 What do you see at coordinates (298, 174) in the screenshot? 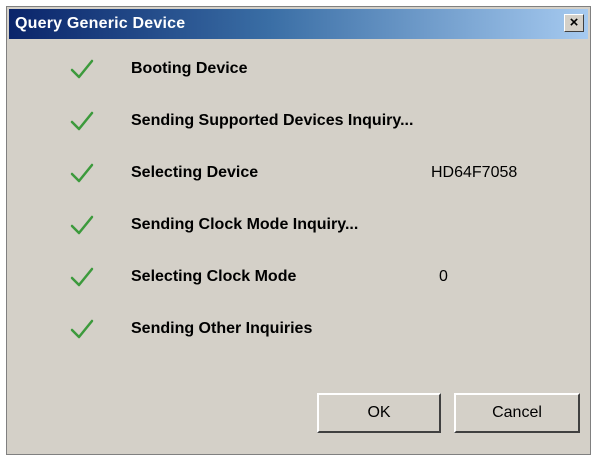
I see `step-row-selecting-device: Selecting Device HD64F7058` at bounding box center [298, 174].